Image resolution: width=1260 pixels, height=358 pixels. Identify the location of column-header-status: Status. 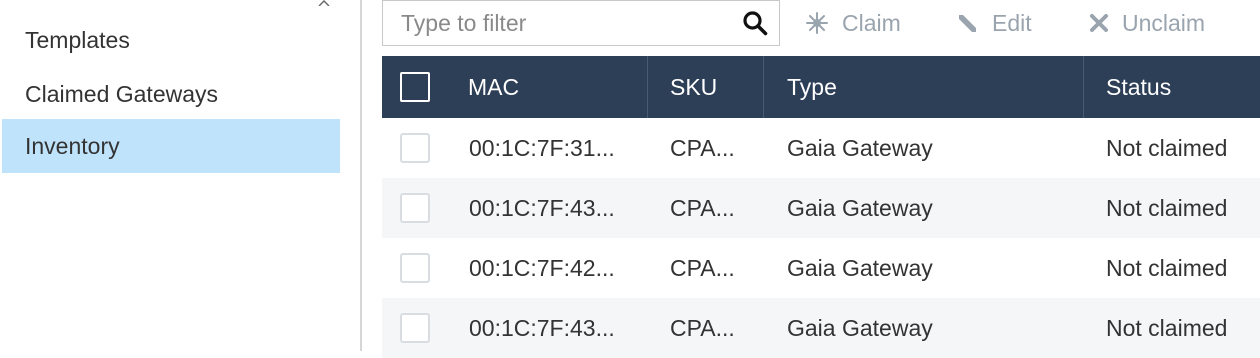
(1138, 87).